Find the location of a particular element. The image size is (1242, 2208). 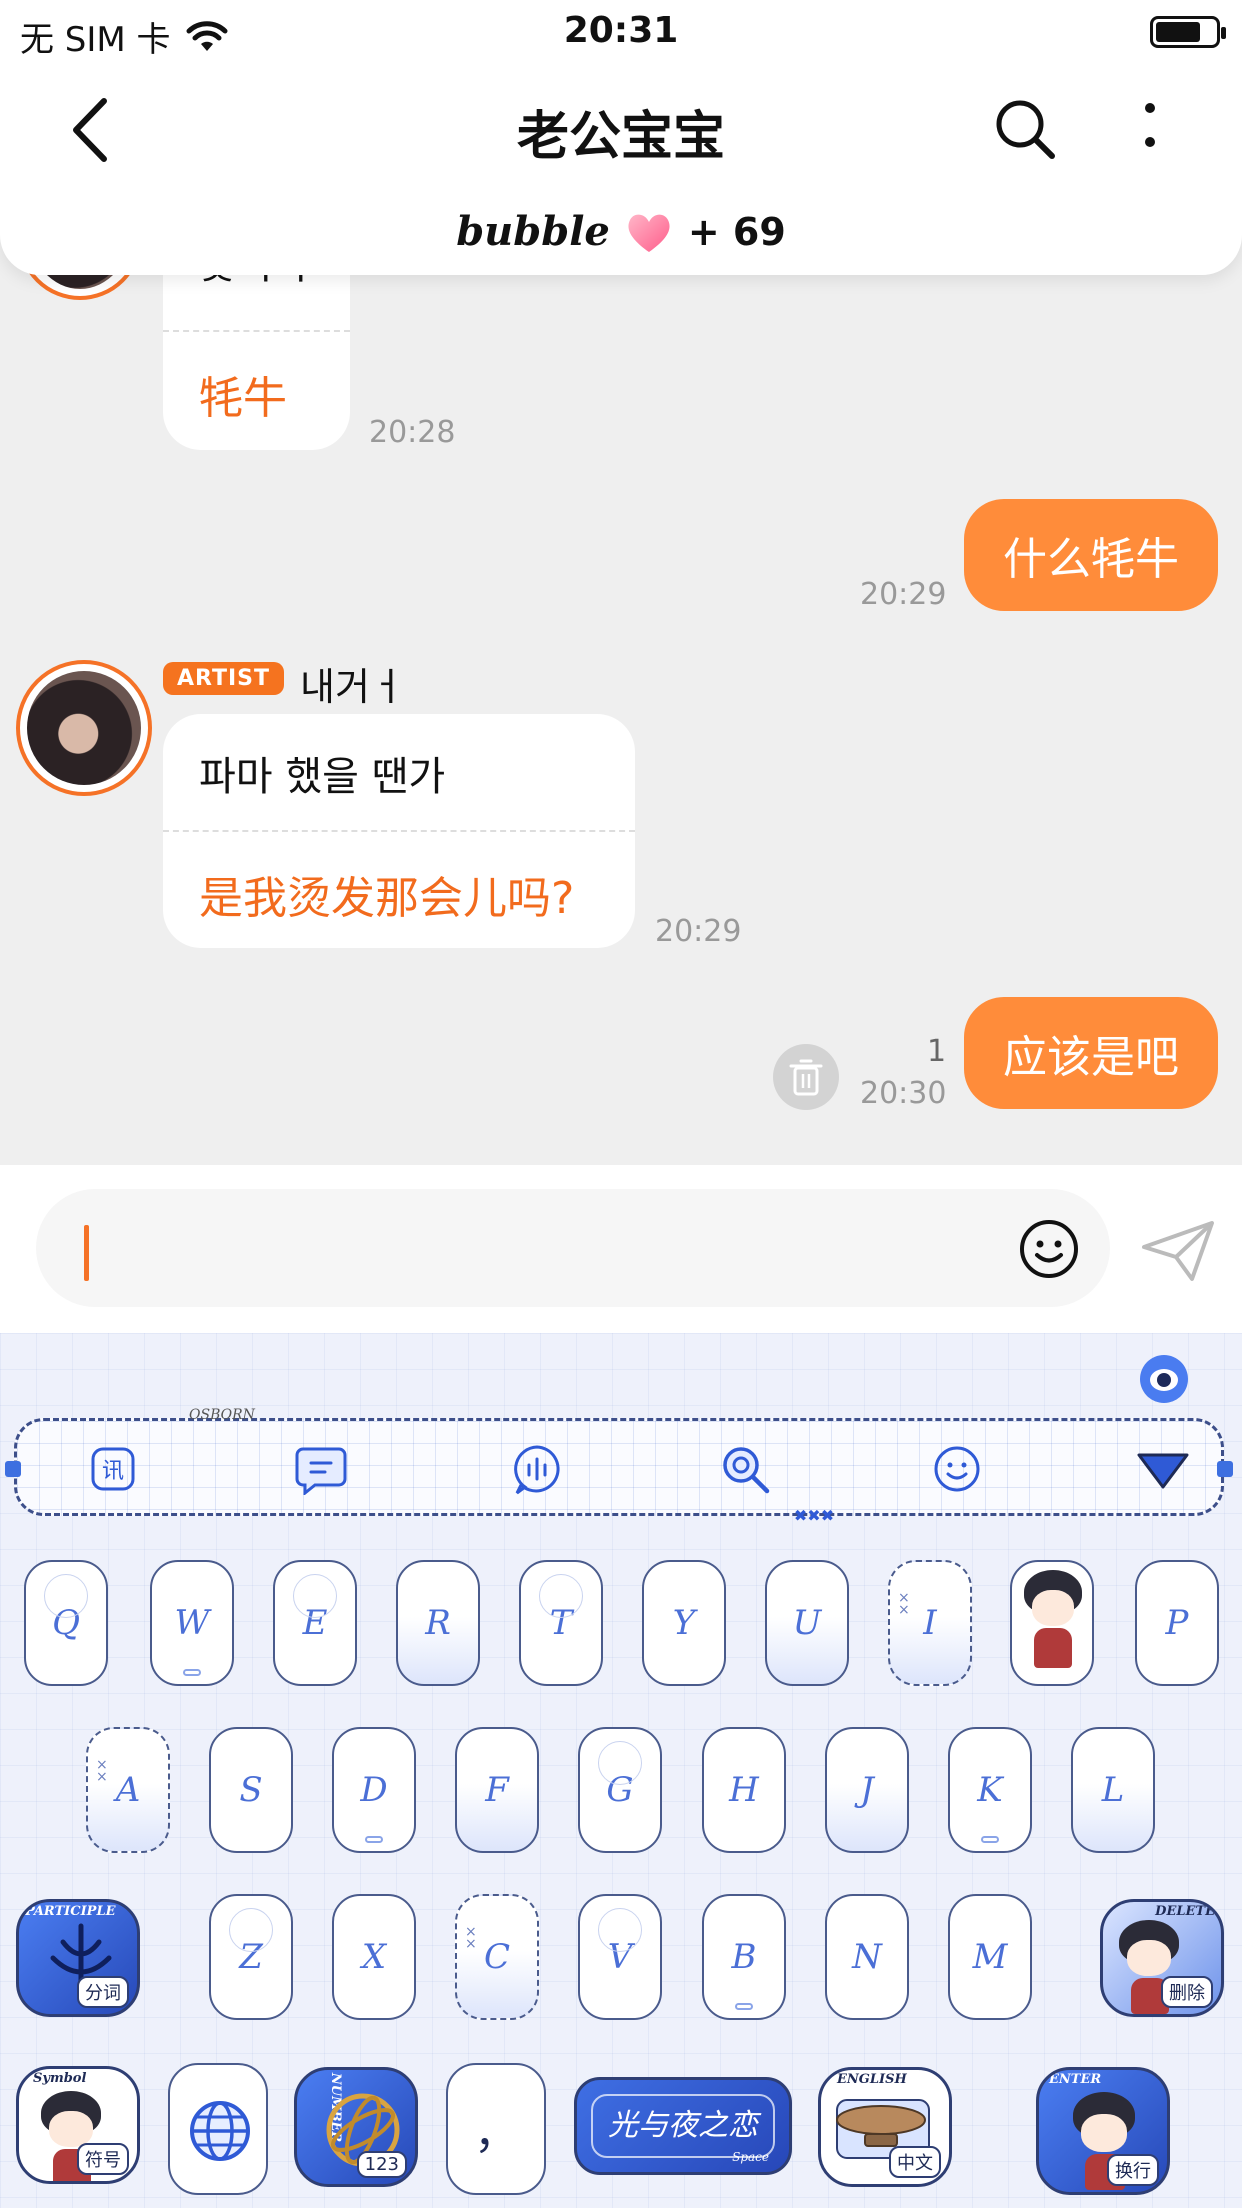

battery-icon is located at coordinates (1188, 32).